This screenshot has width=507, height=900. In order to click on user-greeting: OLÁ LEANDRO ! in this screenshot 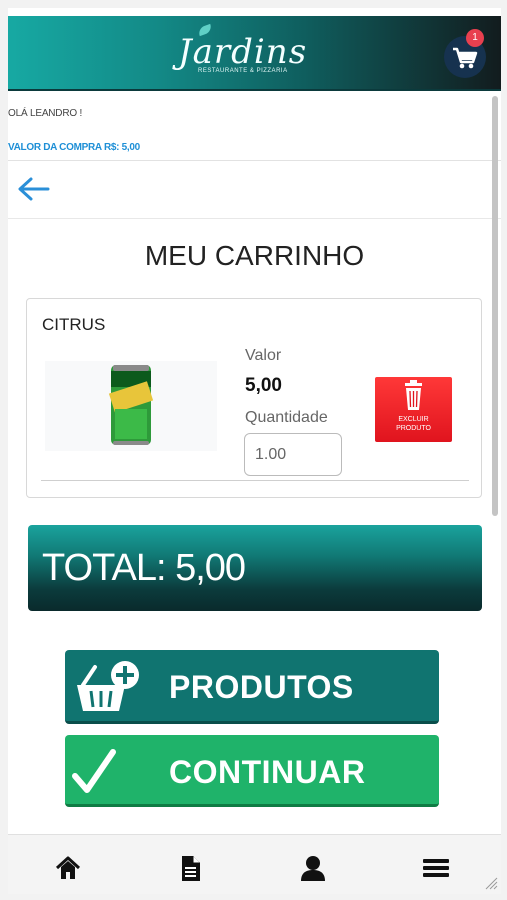, I will do `click(45, 113)`.